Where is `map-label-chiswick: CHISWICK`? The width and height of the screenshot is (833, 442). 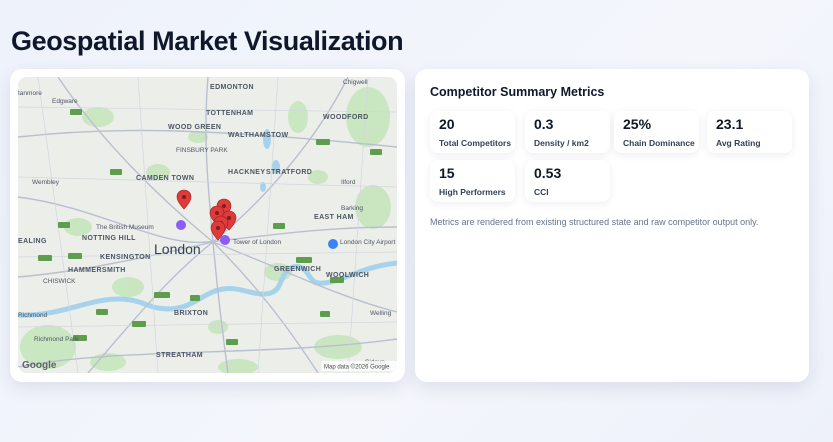 map-label-chiswick: CHISWICK is located at coordinates (59, 281).